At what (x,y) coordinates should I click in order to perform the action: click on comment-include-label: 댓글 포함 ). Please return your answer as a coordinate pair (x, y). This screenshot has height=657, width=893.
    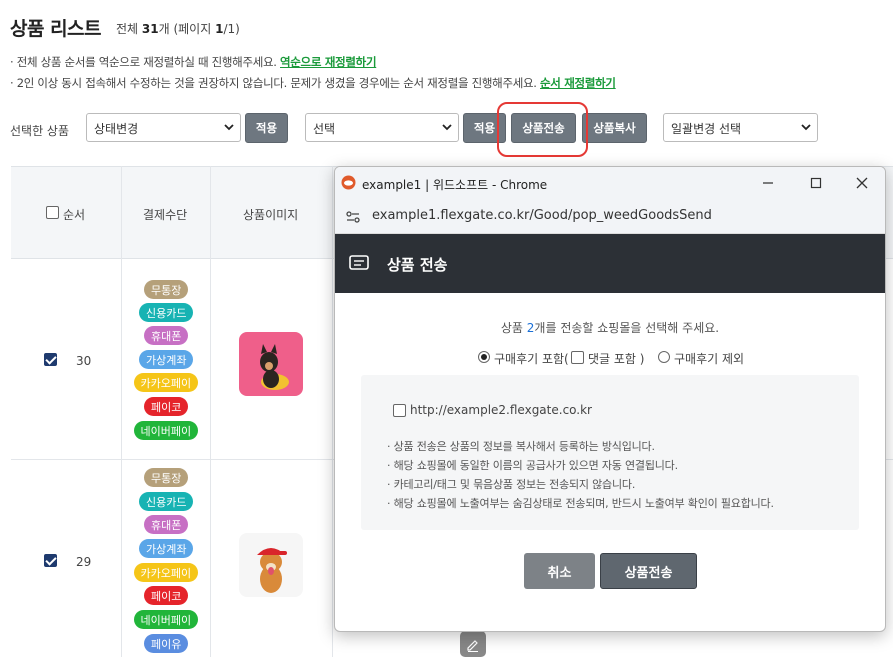
    Looking at the image, I should click on (616, 358).